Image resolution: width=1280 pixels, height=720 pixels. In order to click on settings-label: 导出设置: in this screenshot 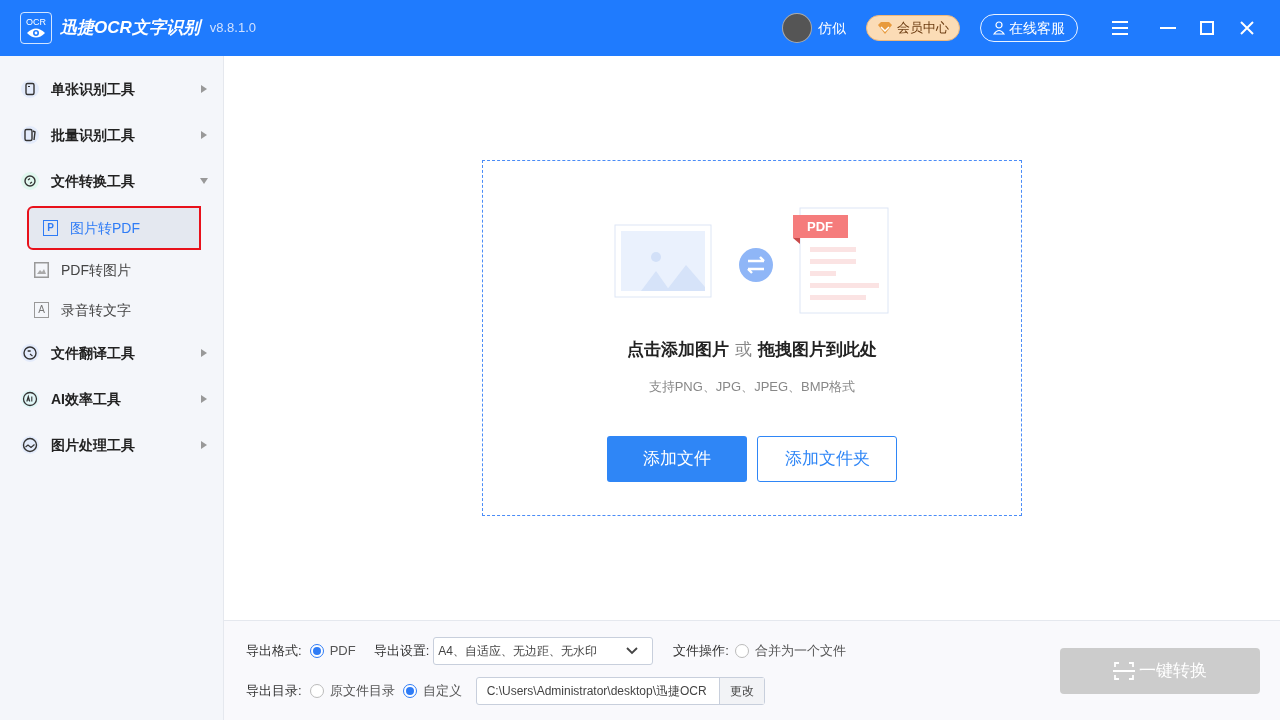, I will do `click(401, 650)`.